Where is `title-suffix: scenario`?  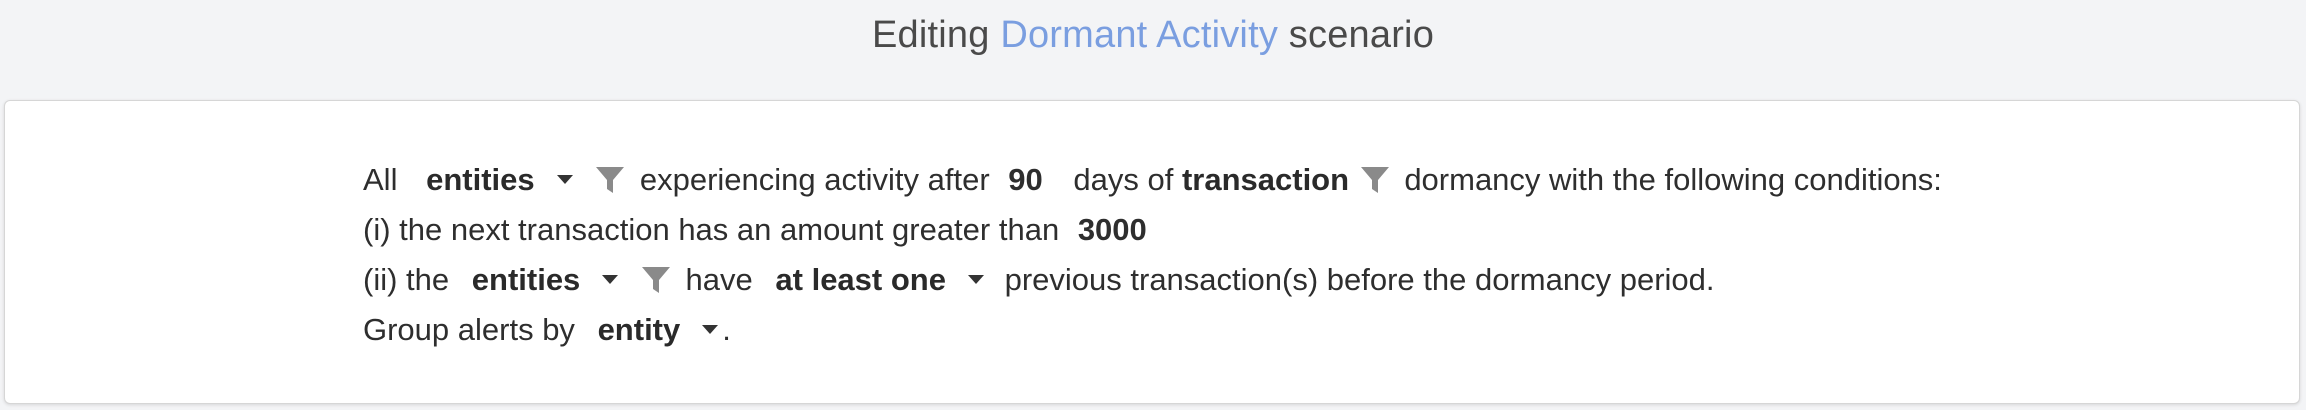 title-suffix: scenario is located at coordinates (1361, 35).